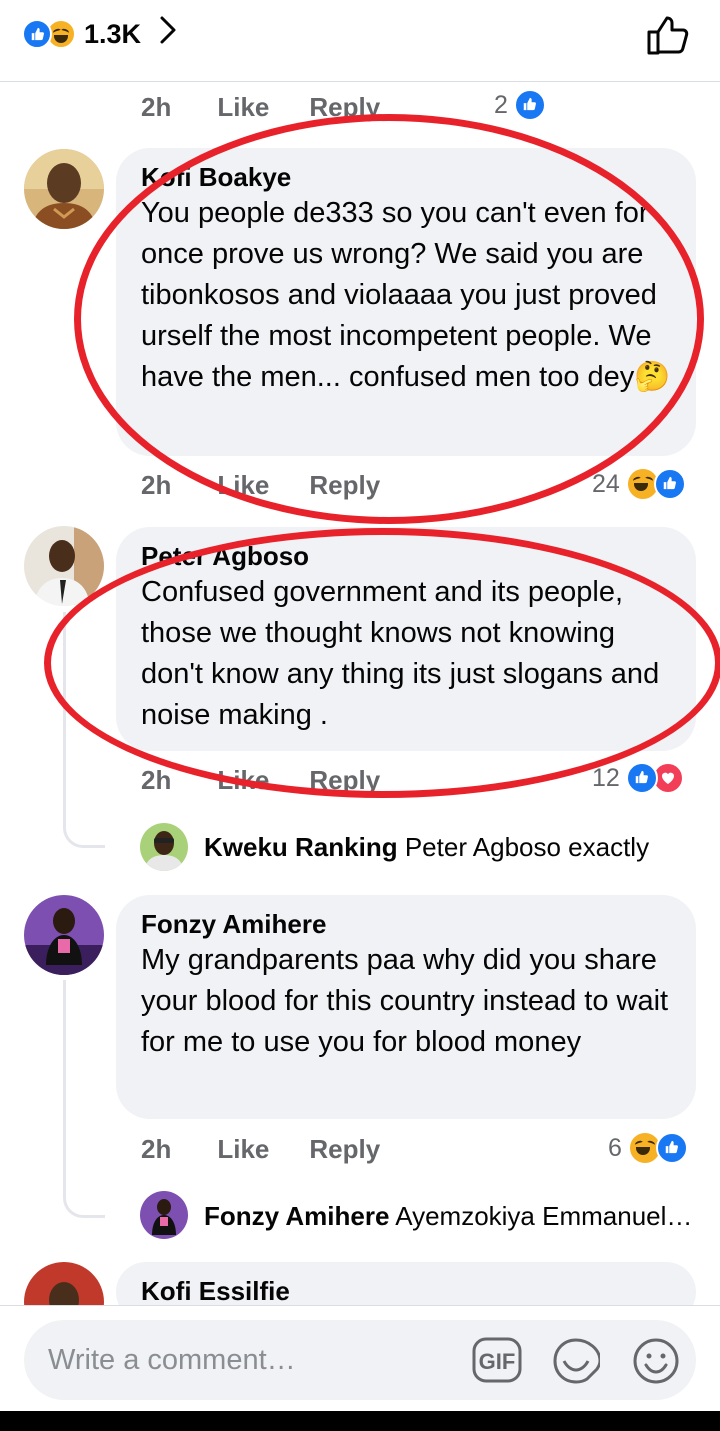  I want to click on chevron-right-icon, so click(168, 34).